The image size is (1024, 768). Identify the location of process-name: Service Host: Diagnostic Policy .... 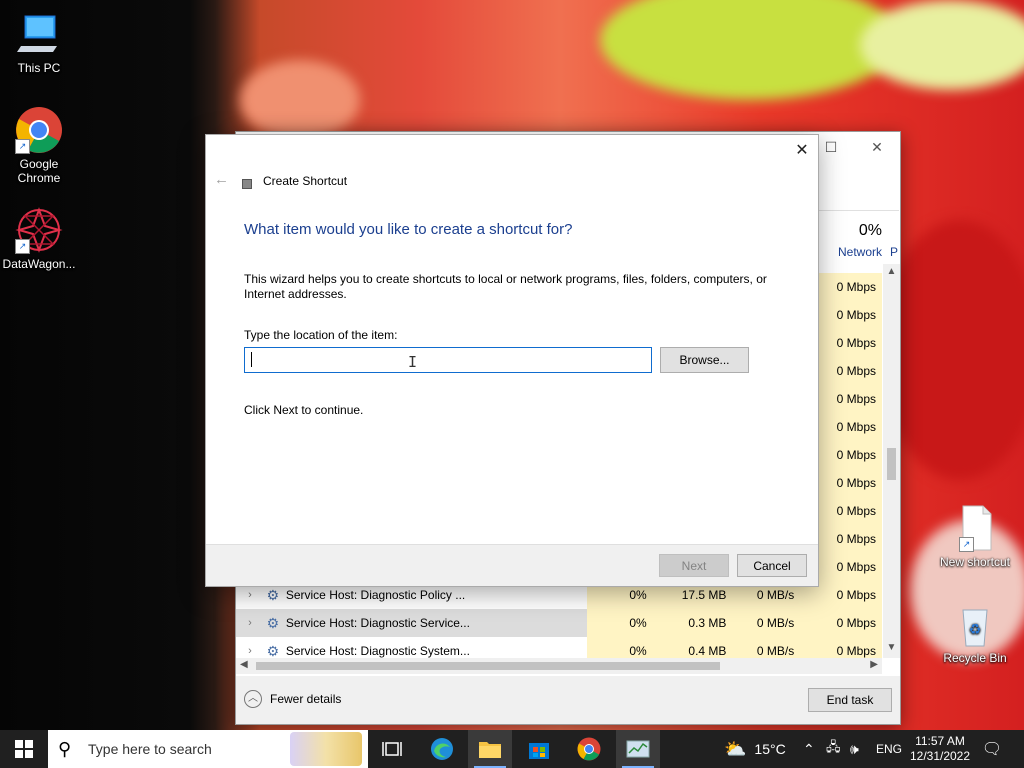
(375, 595).